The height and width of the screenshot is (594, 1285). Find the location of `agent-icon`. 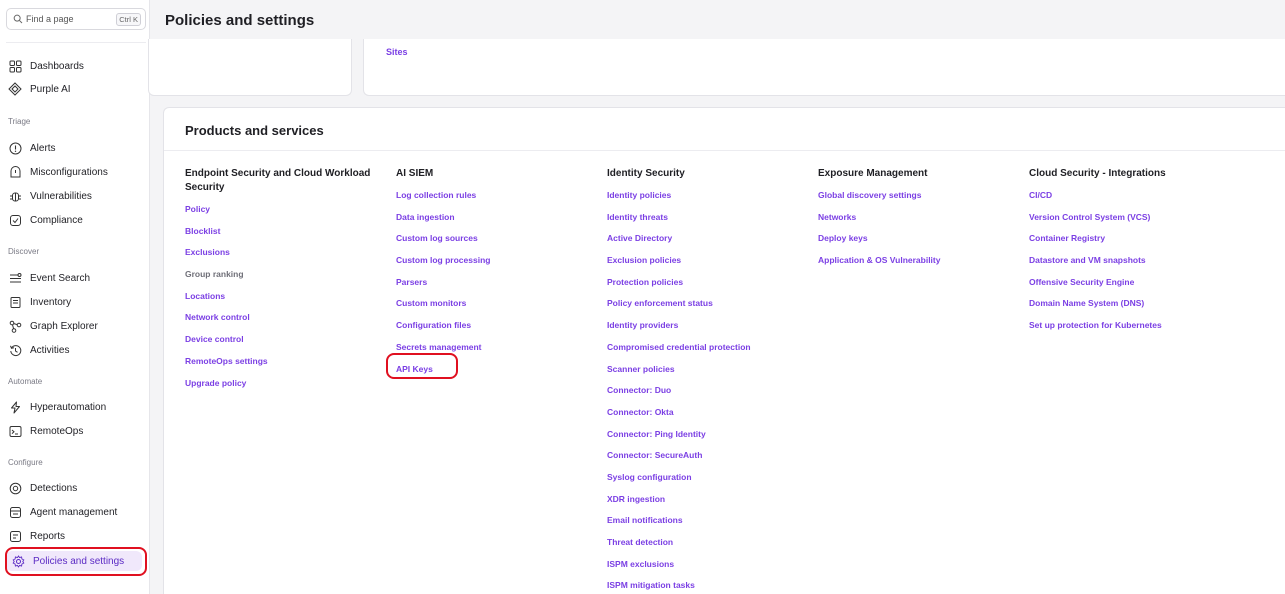

agent-icon is located at coordinates (15, 512).